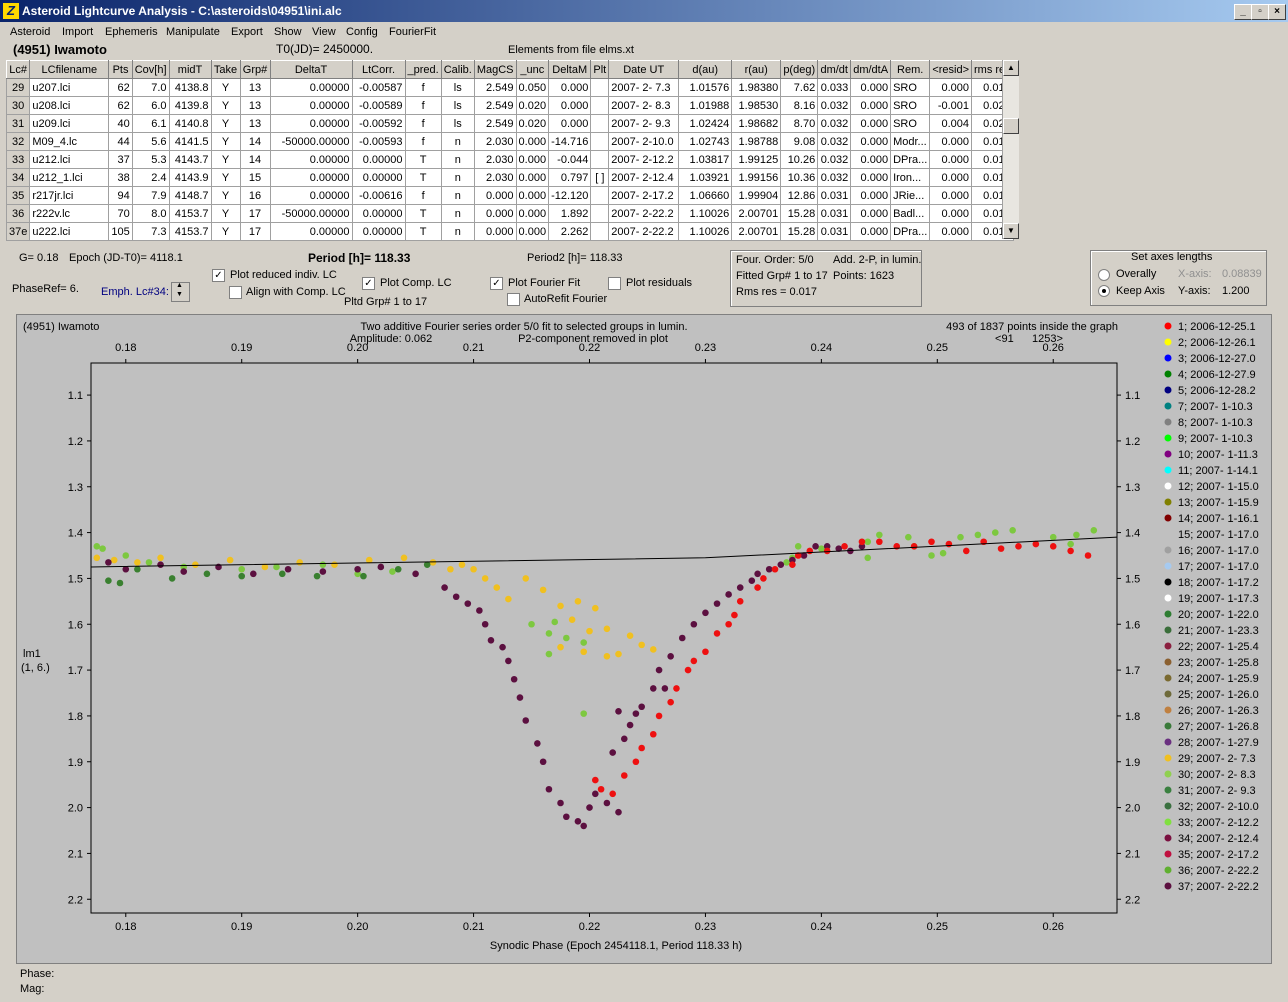 The image size is (1288, 1002). What do you see at coordinates (705, 141) in the screenshot?
I see `table-cell: 1.02743` at bounding box center [705, 141].